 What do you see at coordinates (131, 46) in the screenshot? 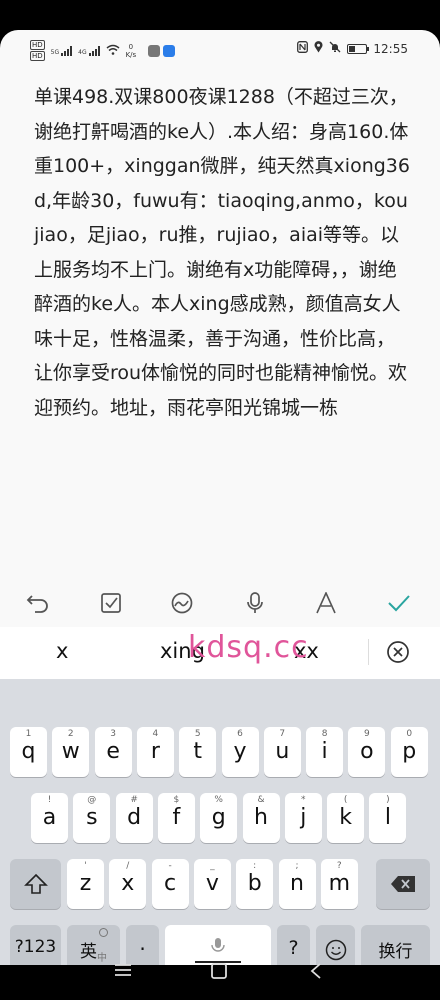
I see `net-speed-value: 0` at bounding box center [131, 46].